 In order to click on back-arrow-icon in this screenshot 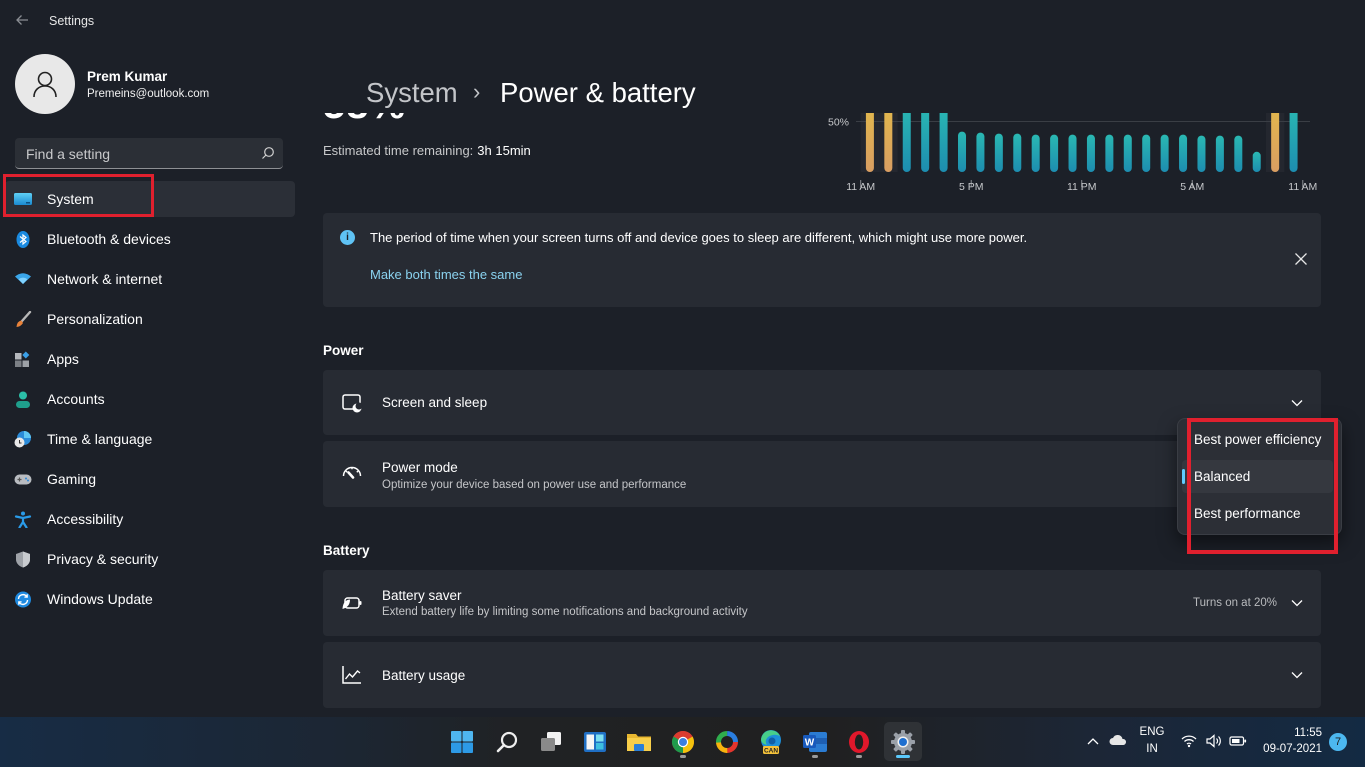, I will do `click(22, 20)`.